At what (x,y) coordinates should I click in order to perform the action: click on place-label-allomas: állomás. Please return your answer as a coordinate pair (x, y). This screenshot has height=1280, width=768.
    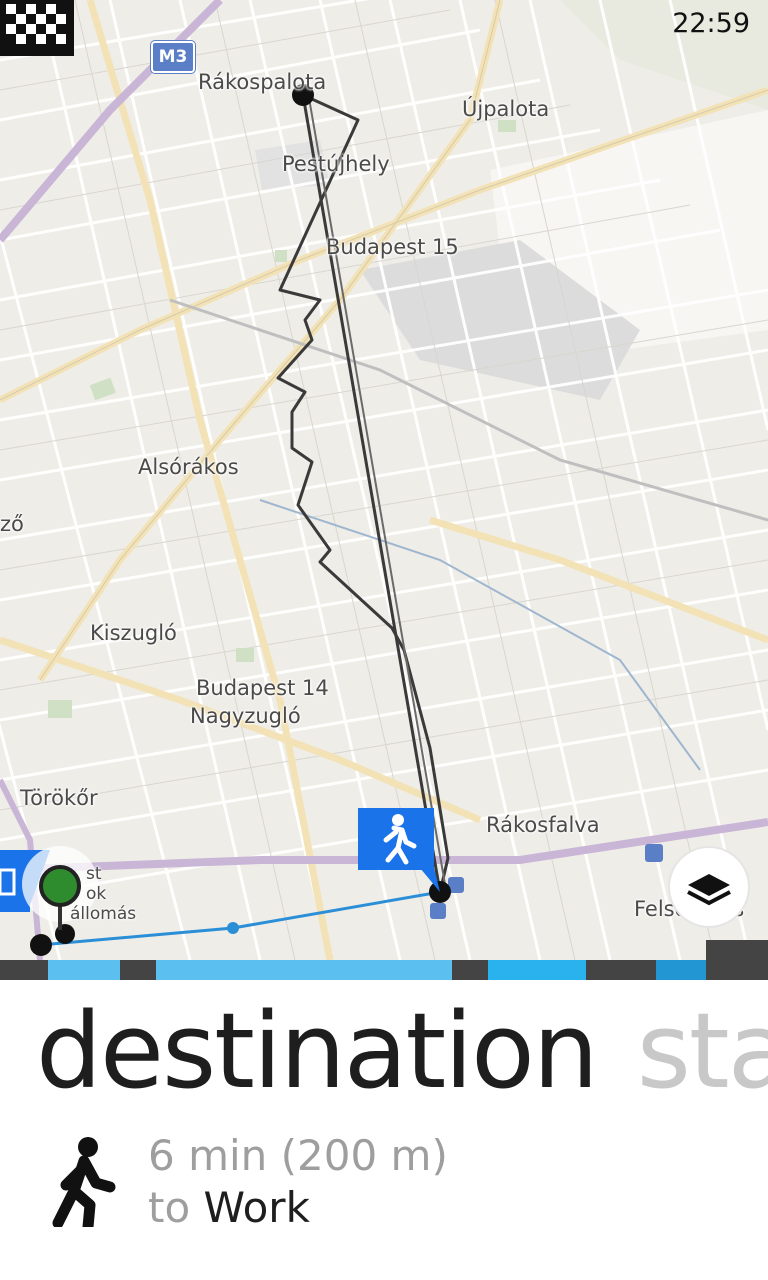
    Looking at the image, I should click on (103, 914).